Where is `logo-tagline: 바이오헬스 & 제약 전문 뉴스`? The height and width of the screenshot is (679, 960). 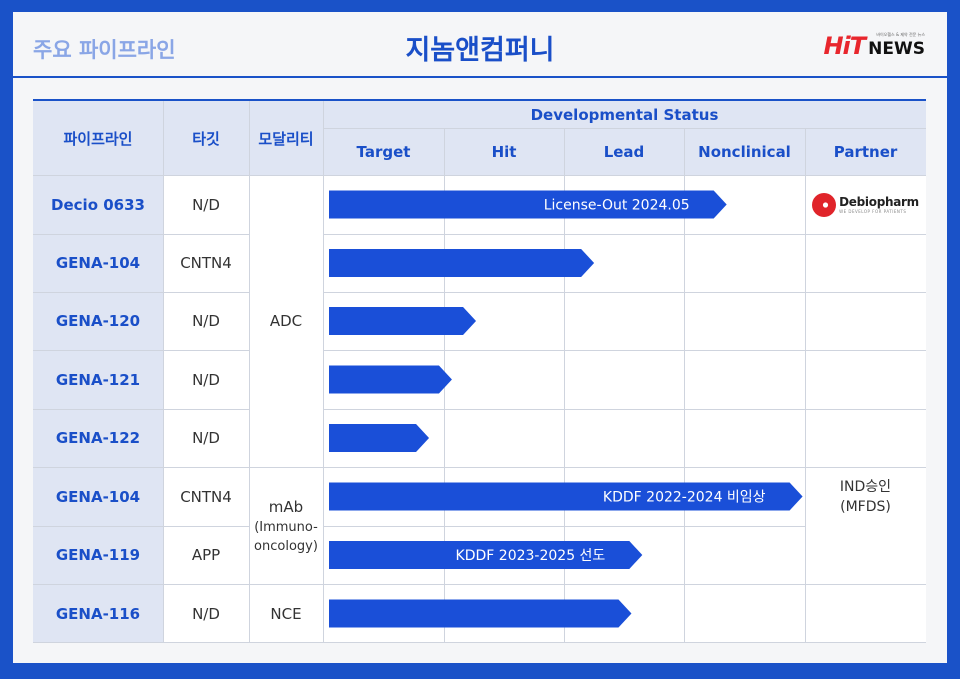 logo-tagline: 바이오헬스 & 제약 전문 뉴스 is located at coordinates (900, 34).